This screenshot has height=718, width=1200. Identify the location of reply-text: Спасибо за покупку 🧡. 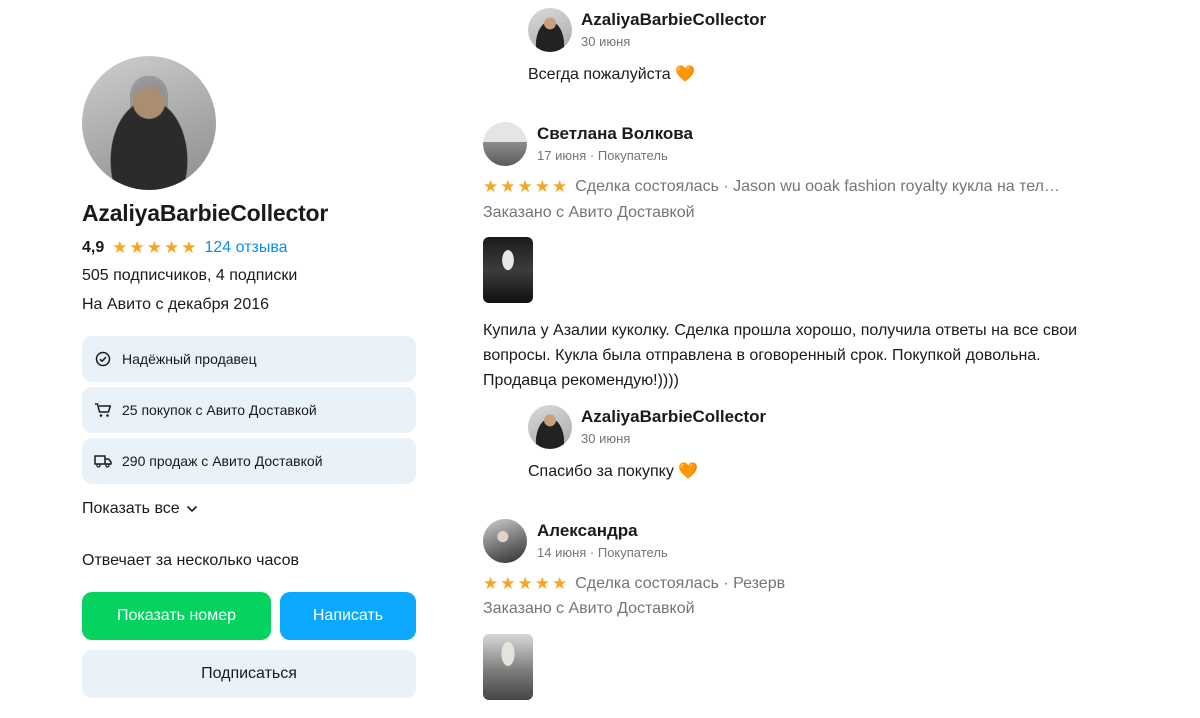
(613, 471).